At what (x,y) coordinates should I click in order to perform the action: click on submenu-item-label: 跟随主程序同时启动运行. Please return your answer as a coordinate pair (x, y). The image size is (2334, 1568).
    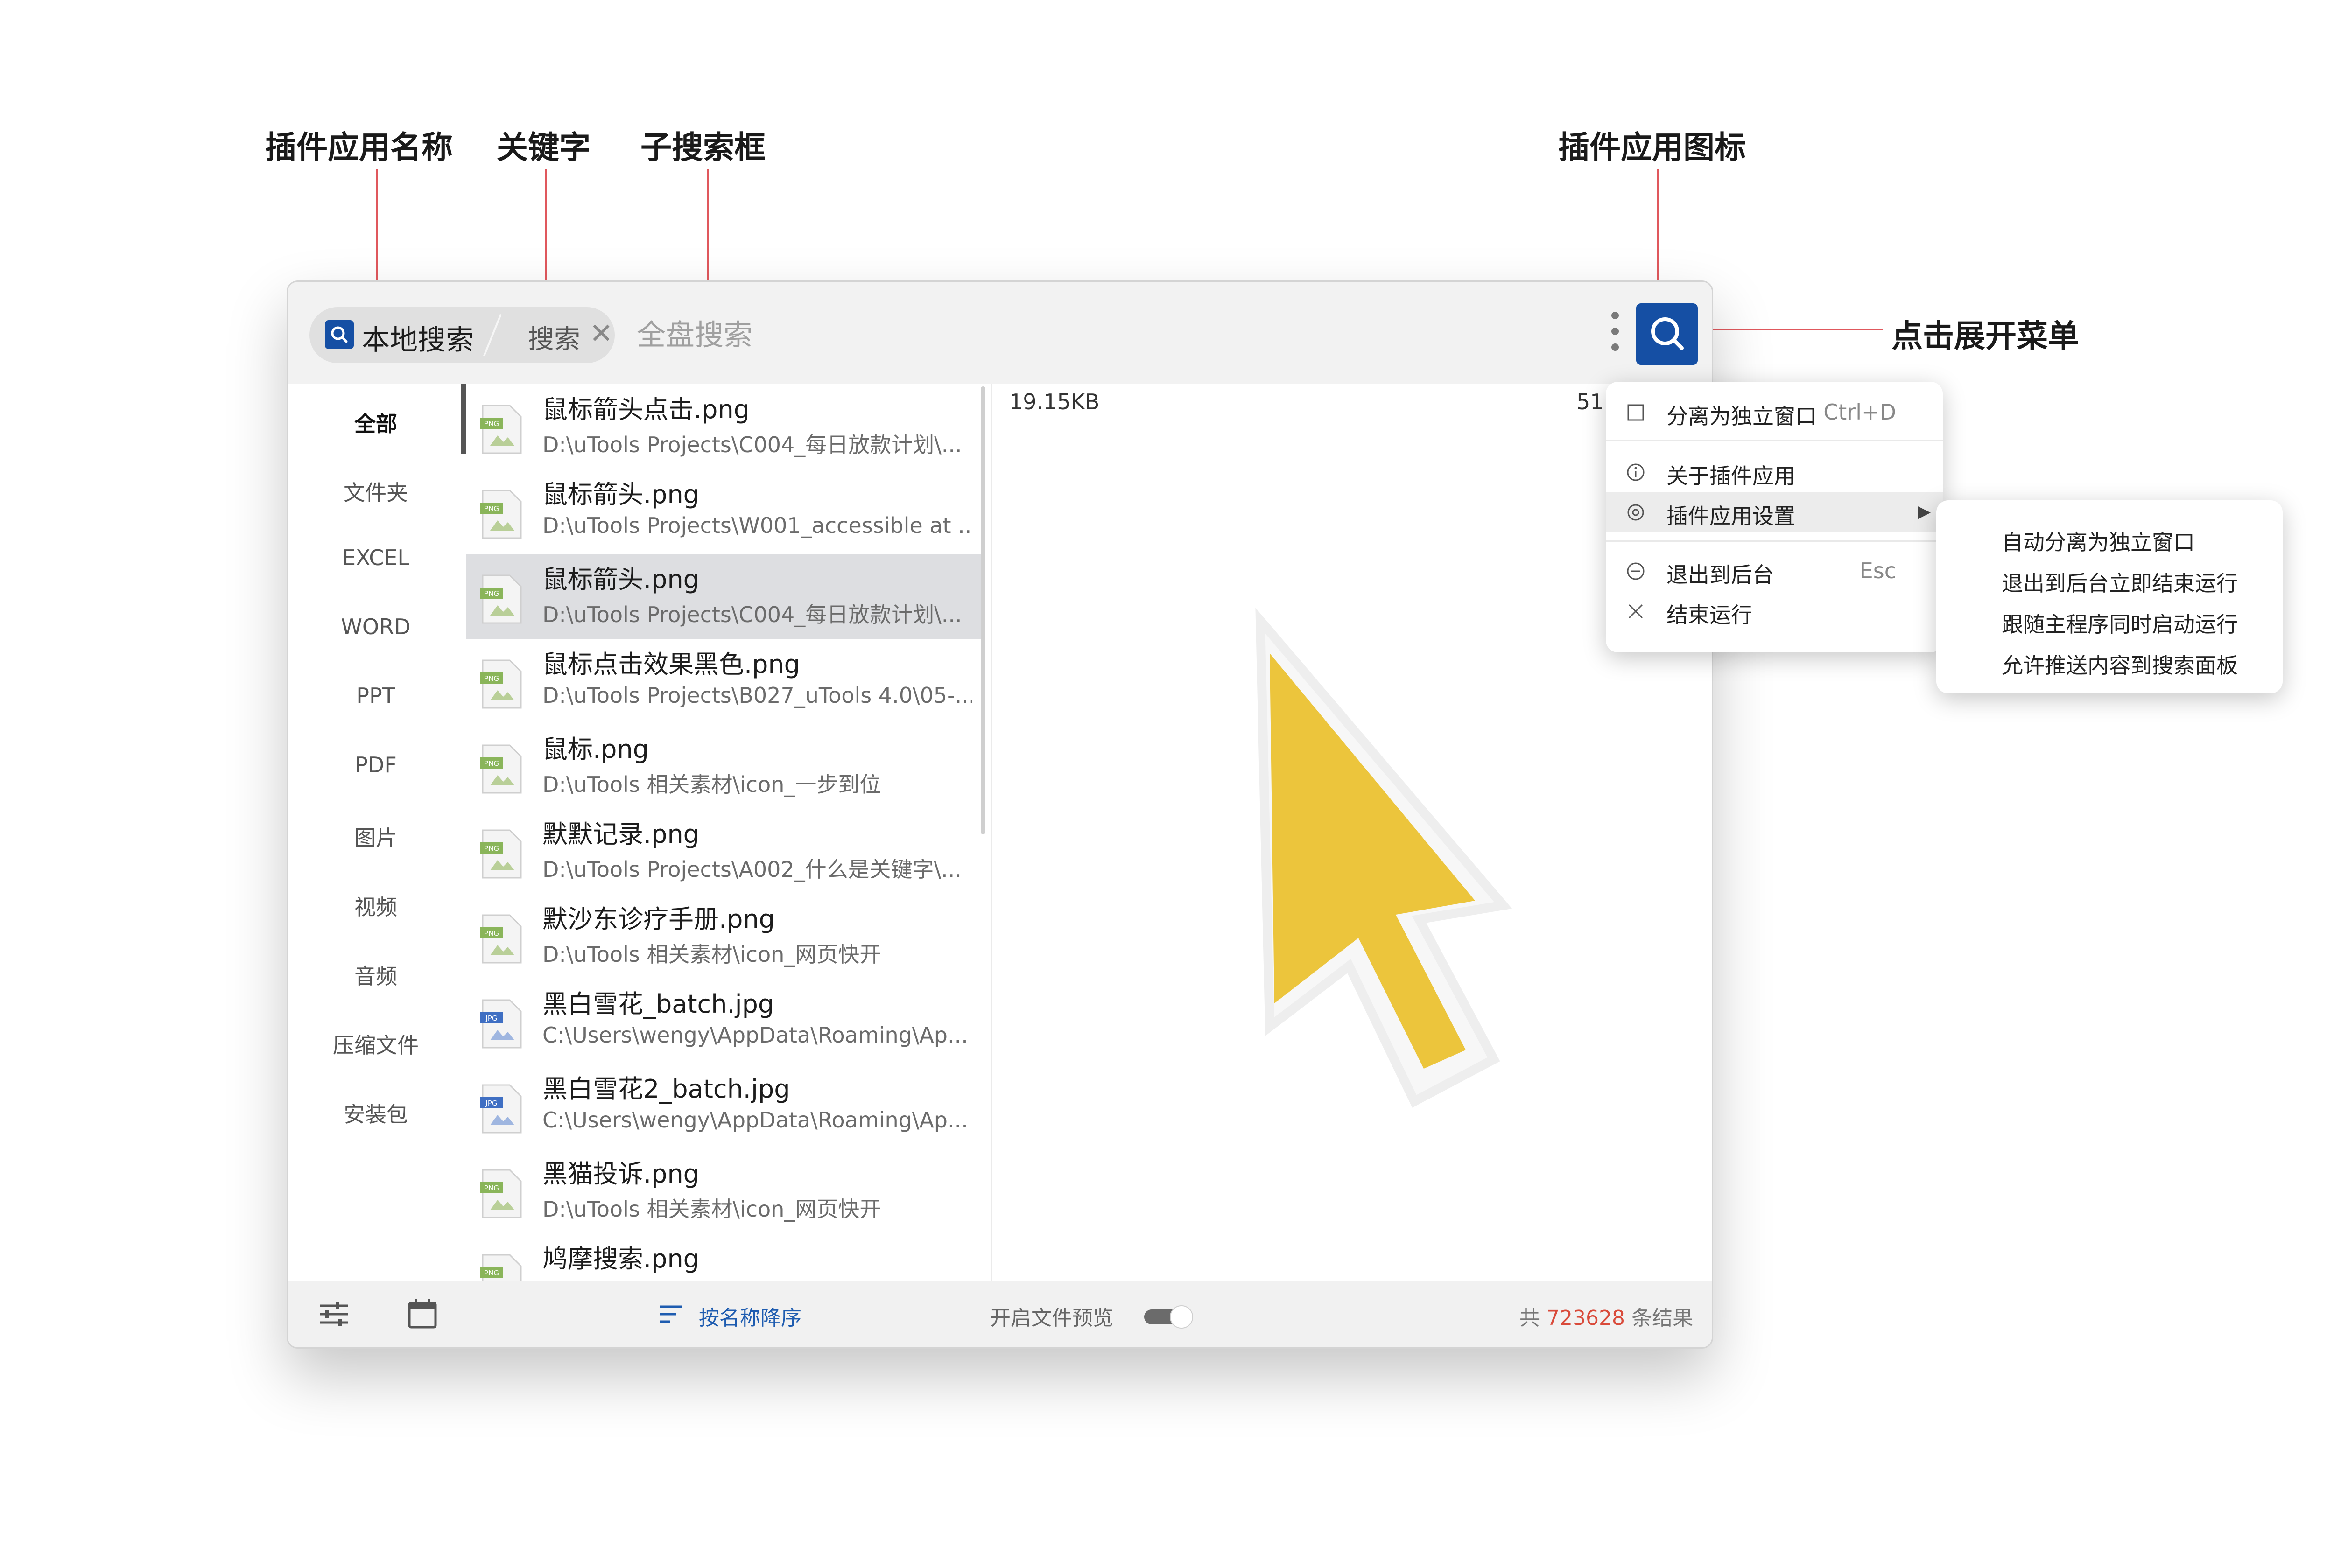
    Looking at the image, I should click on (2120, 624).